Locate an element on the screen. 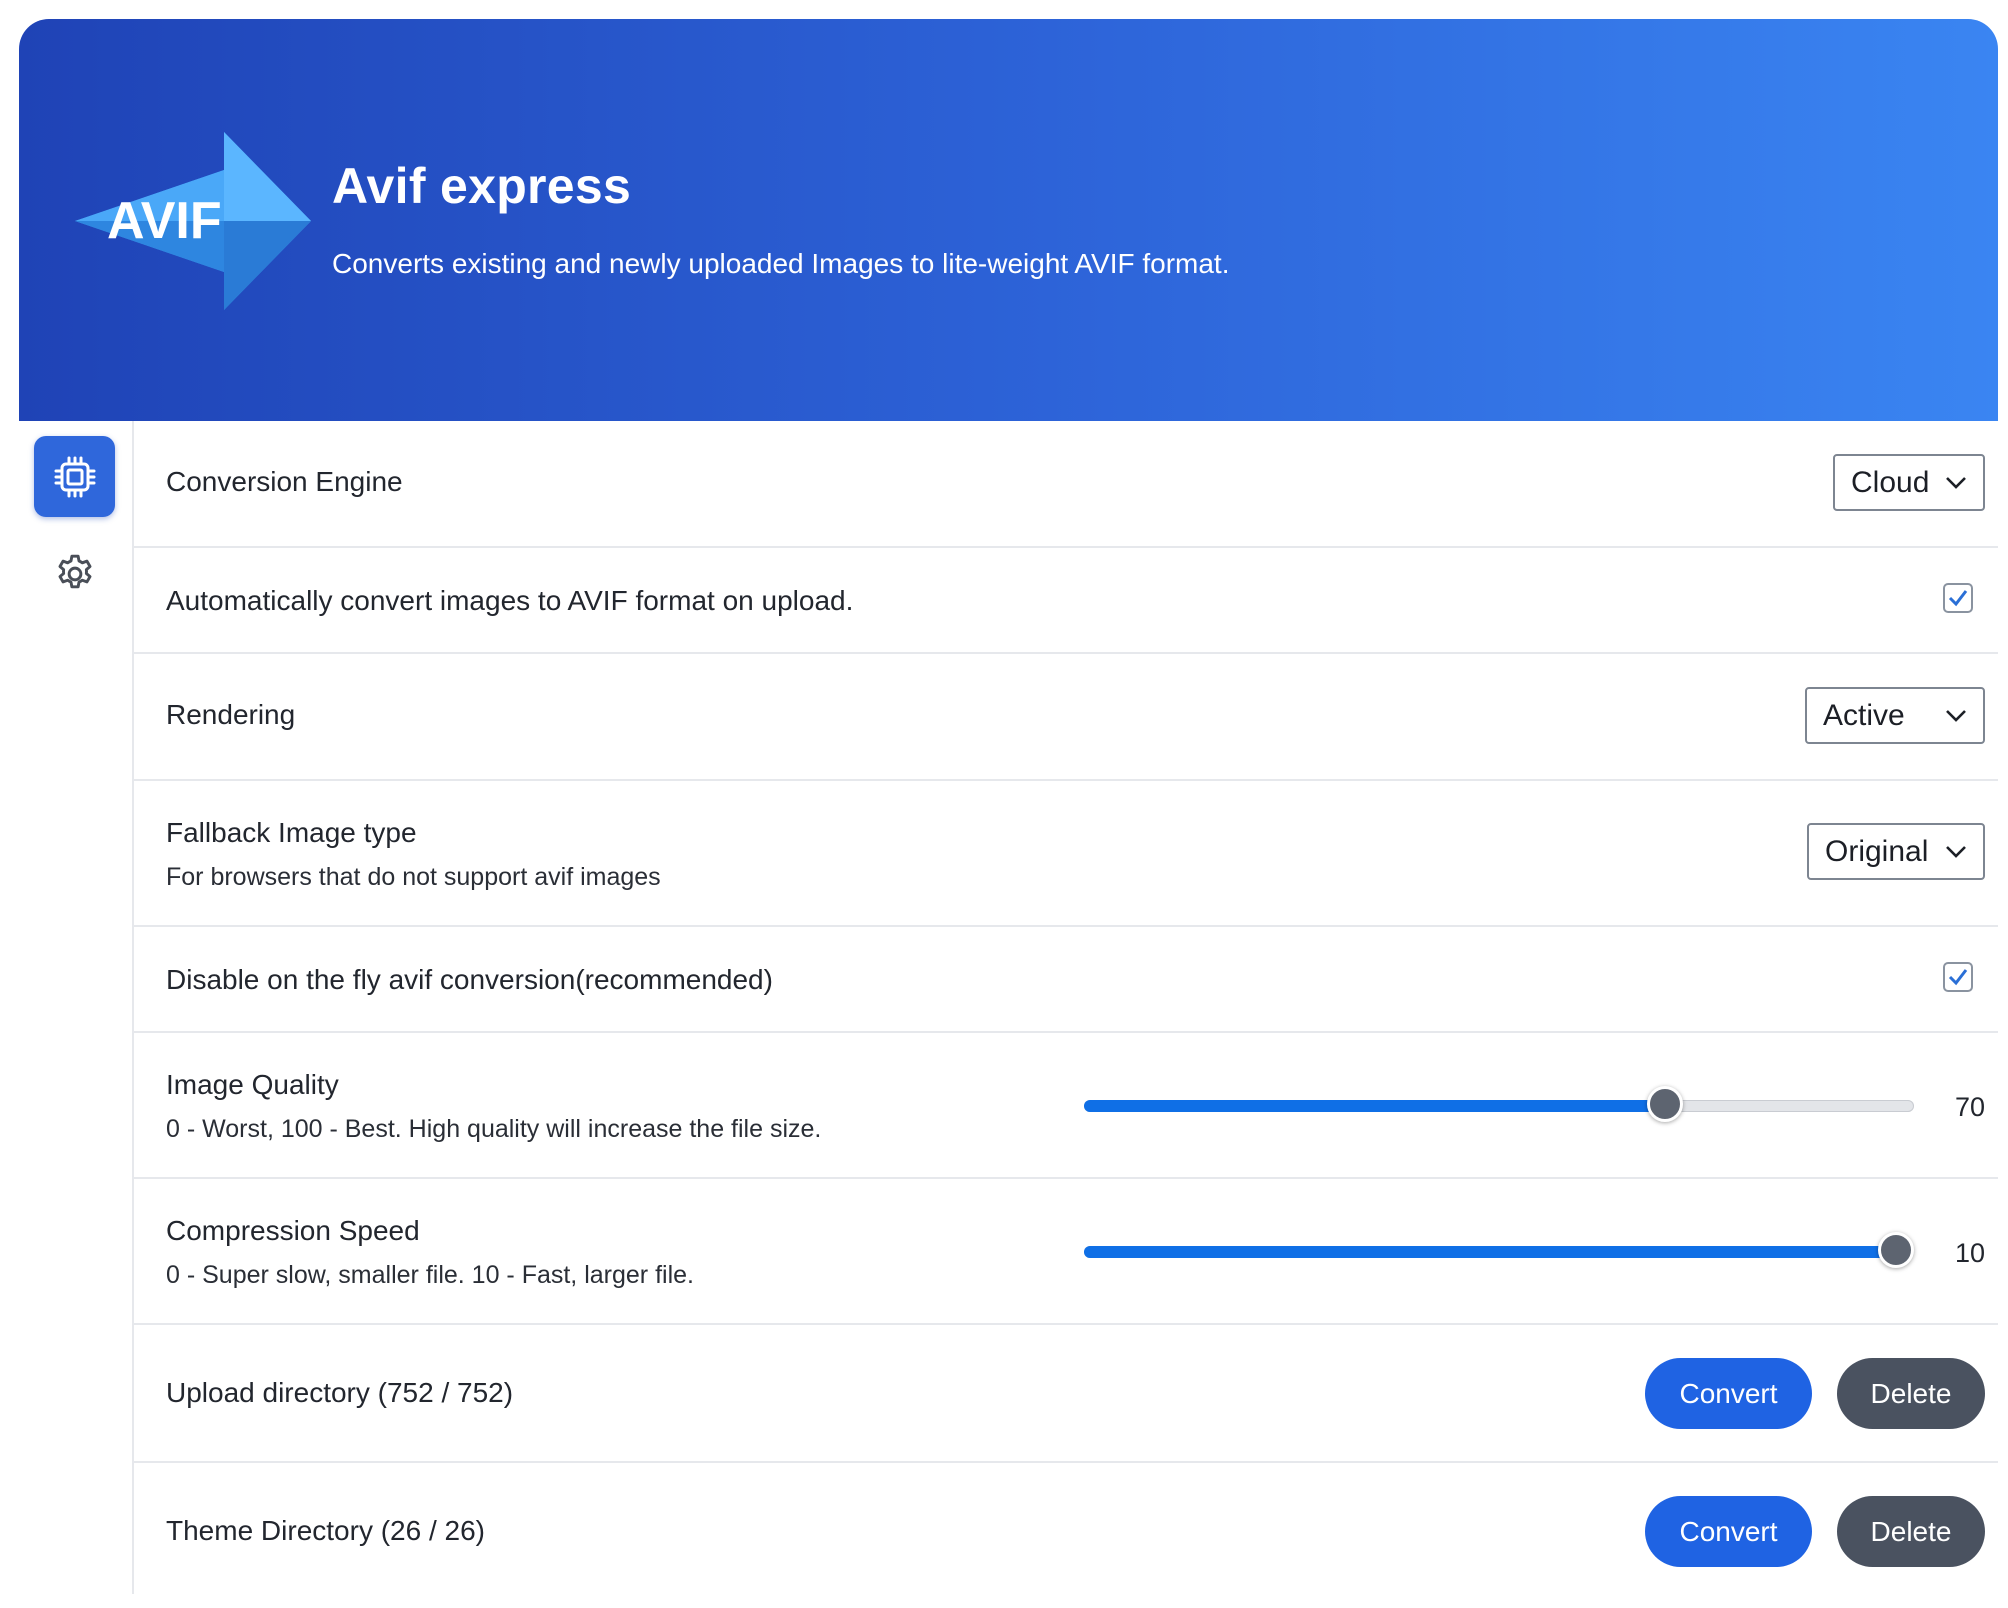  conversion-engine-select: Cloud is located at coordinates (1909, 482).